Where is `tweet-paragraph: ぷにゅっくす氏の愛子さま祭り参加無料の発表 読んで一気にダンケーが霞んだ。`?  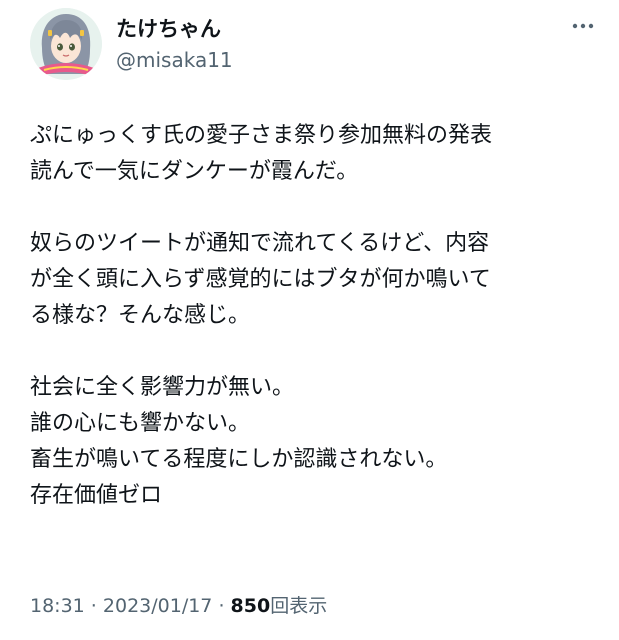
tweet-paragraph: ぷにゅっくす氏の愛子さま祭り参加無料の発表 読んで一気にダンケーが霞んだ。 is located at coordinates (310, 154).